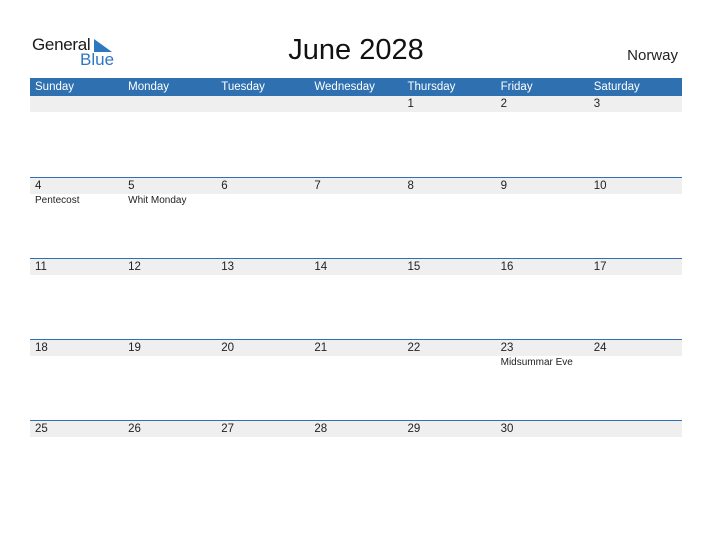 The image size is (712, 550). I want to click on day-cell: 30, so click(542, 429).